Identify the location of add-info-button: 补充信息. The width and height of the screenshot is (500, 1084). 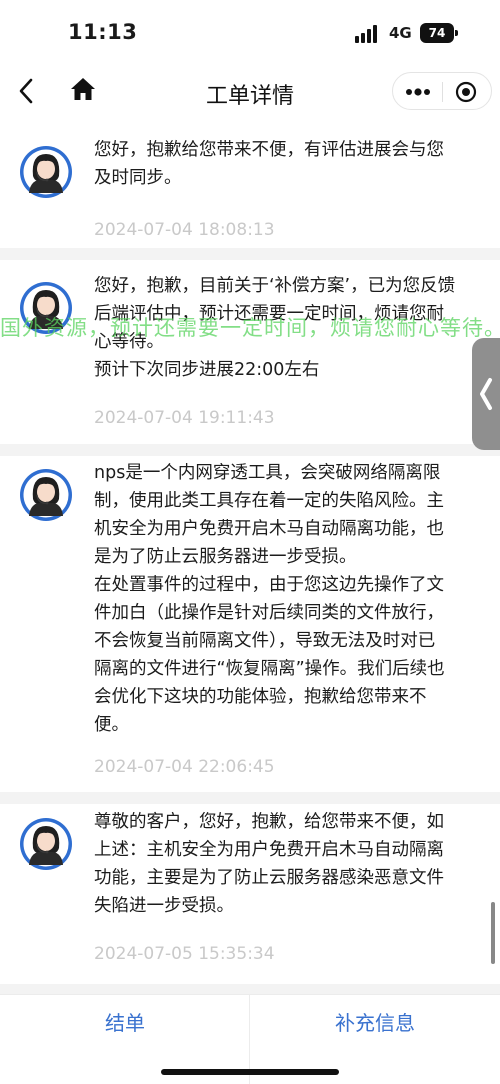
(375, 1024).